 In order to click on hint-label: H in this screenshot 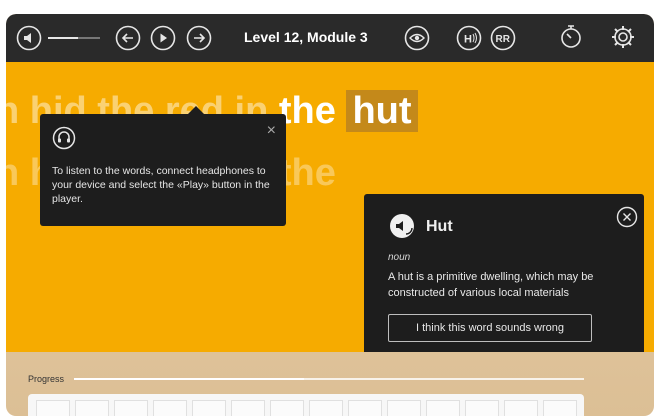, I will do `click(468, 40)`.